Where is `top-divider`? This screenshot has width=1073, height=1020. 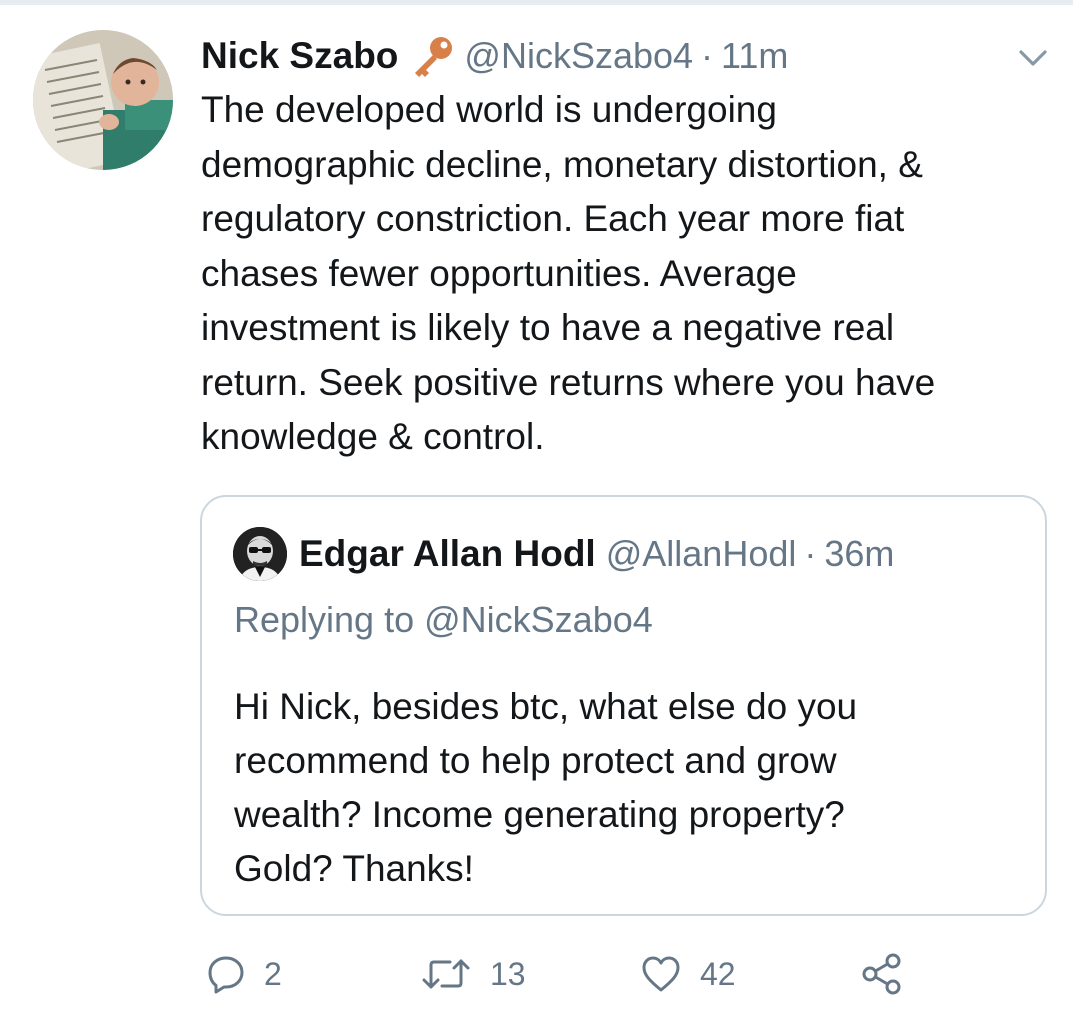 top-divider is located at coordinates (536, 2).